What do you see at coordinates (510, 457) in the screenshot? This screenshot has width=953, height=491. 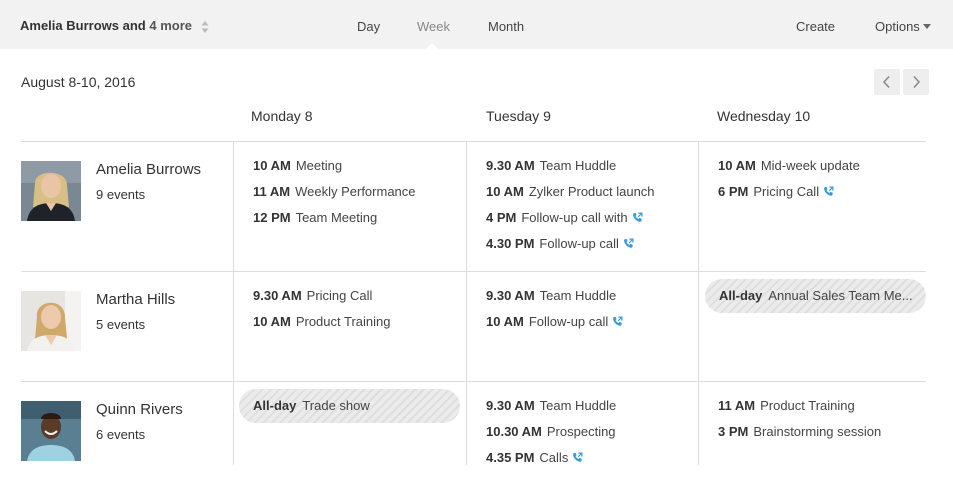 I see `event-time: 4.35 PM` at bounding box center [510, 457].